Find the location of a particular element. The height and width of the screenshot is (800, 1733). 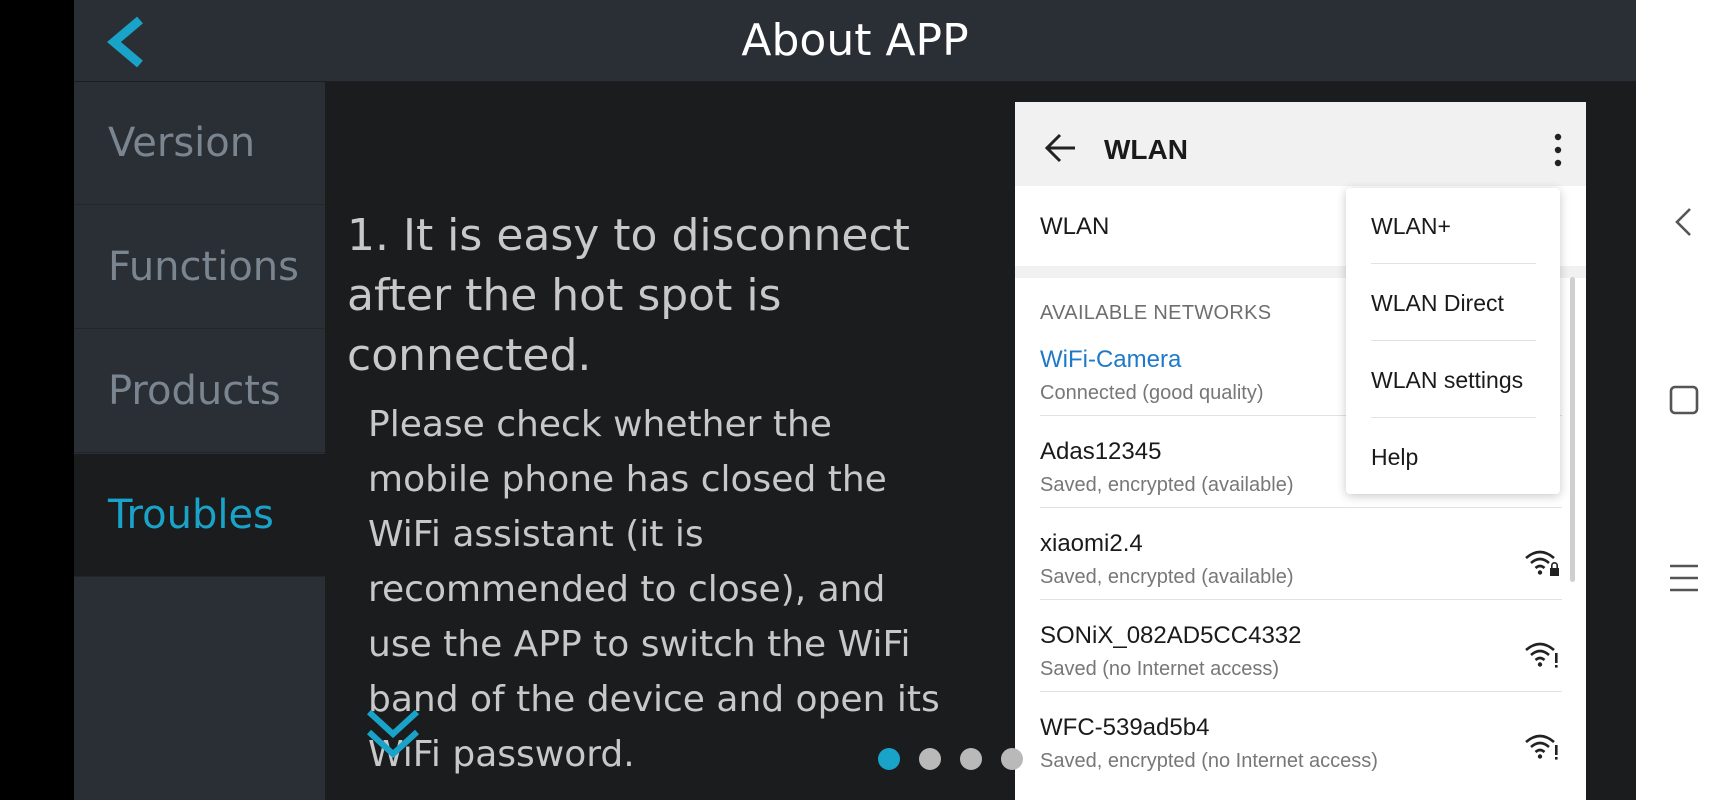

menu-item-wlan-settings: WLAN settings is located at coordinates (1453, 380).